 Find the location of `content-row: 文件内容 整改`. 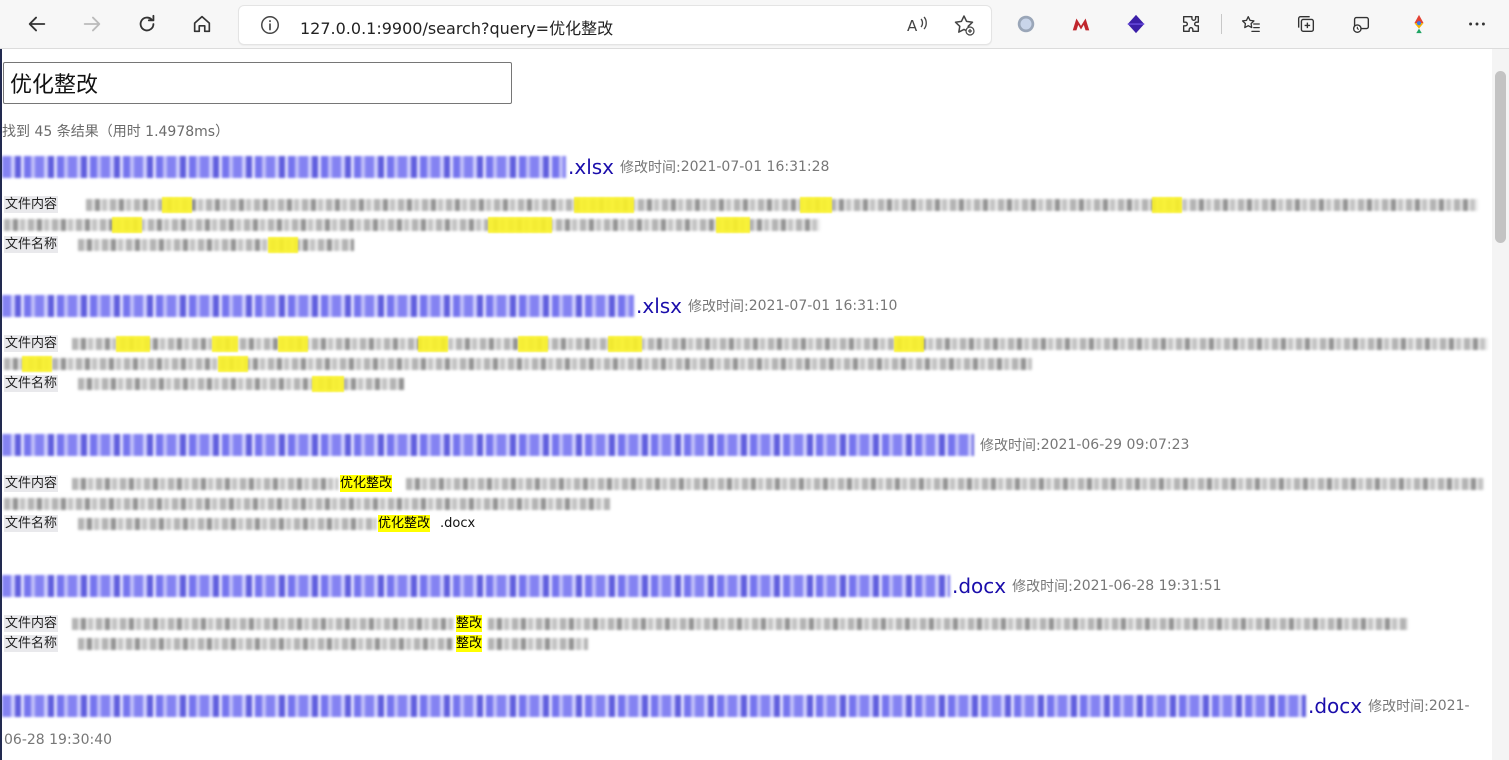

content-row: 文件内容 整改 is located at coordinates (747, 624).